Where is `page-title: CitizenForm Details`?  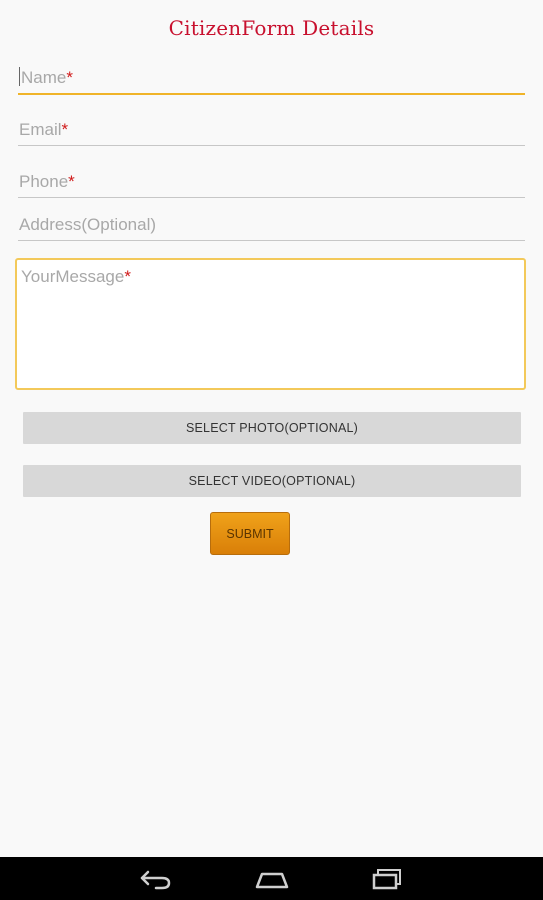 page-title: CitizenForm Details is located at coordinates (271, 28).